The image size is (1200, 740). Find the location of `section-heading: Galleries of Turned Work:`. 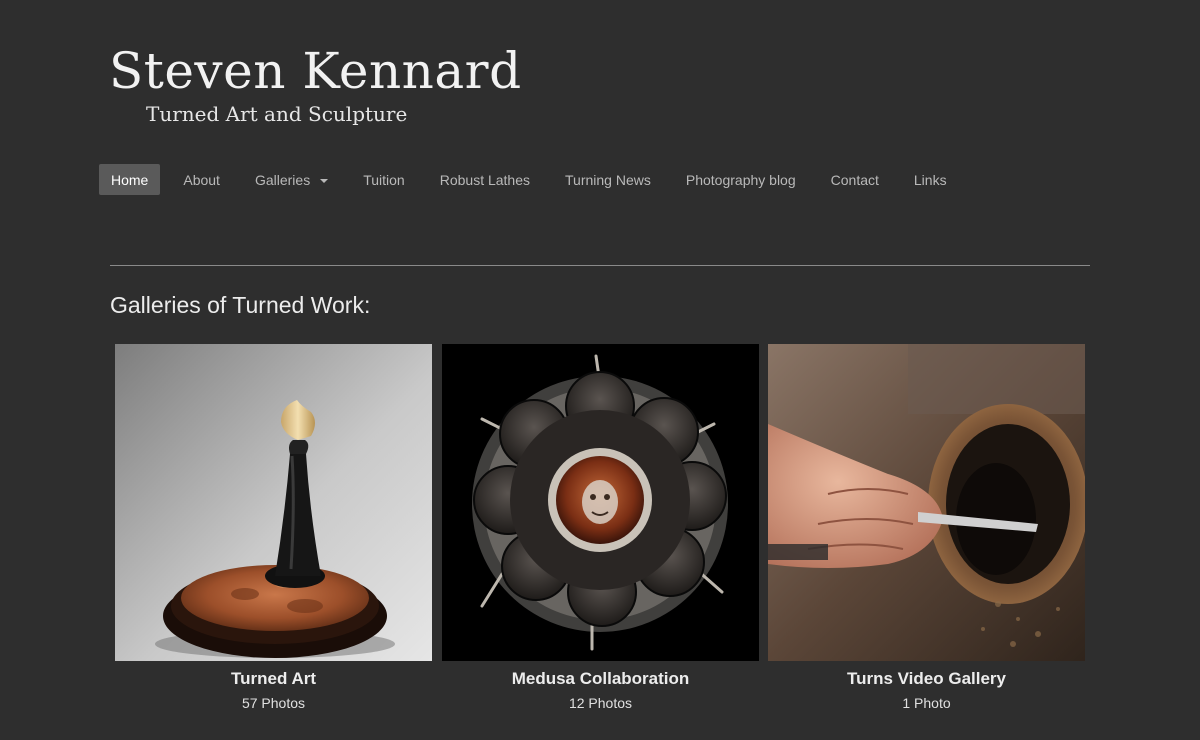

section-heading: Galleries of Turned Work: is located at coordinates (240, 305).